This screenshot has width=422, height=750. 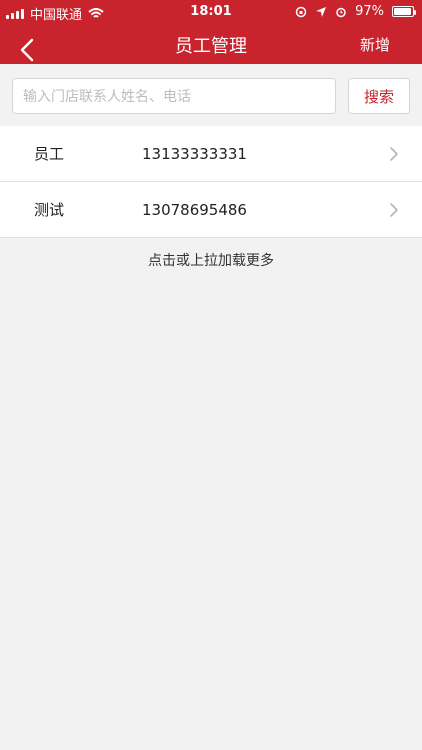 What do you see at coordinates (49, 154) in the screenshot?
I see `employee-name: 员工` at bounding box center [49, 154].